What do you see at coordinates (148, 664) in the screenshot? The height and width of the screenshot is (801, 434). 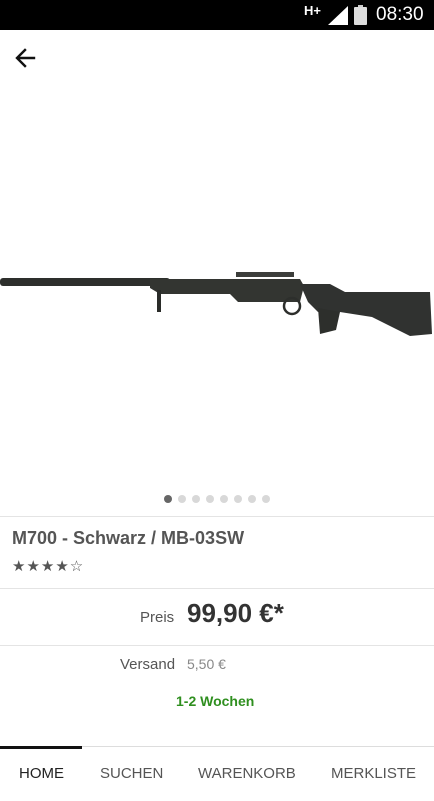 I see `shipping-label: Versand` at bounding box center [148, 664].